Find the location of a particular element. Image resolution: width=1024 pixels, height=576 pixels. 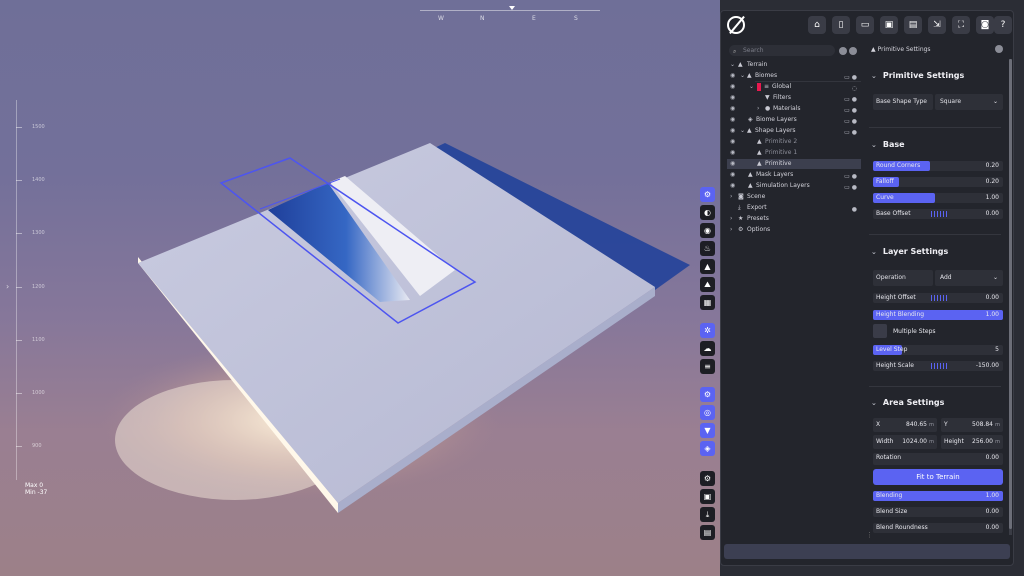

curve-slider: Curve 1.00 is located at coordinates (938, 198).